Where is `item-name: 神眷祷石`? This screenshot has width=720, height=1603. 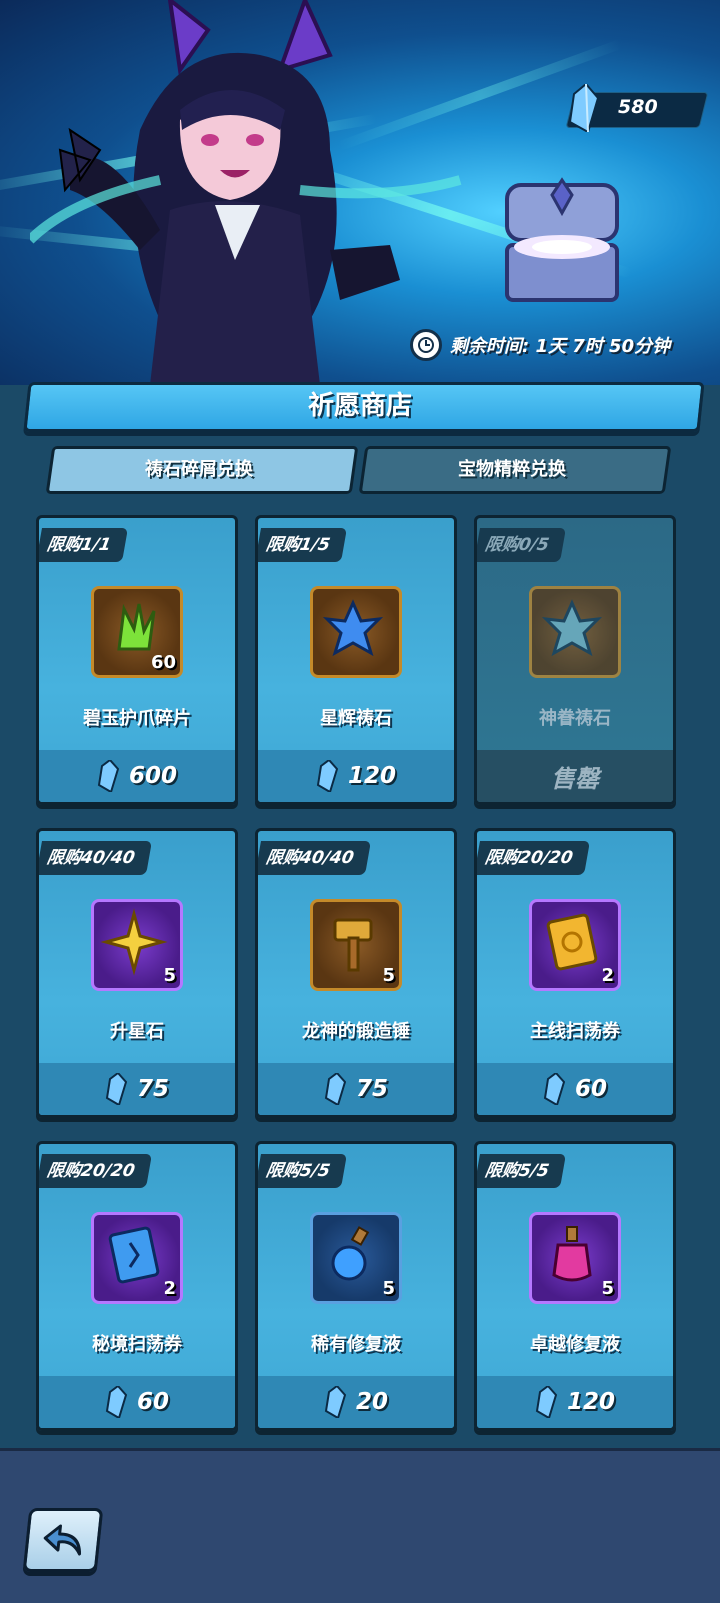 item-name: 神眷祷石 is located at coordinates (575, 718).